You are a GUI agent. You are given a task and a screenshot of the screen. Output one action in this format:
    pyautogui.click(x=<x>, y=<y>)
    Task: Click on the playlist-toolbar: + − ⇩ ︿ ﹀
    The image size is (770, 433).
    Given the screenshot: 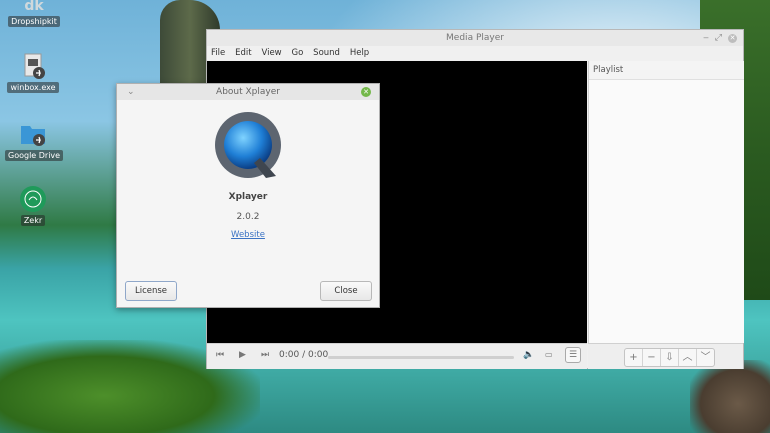 What is the action you would take?
    pyautogui.click(x=665, y=356)
    